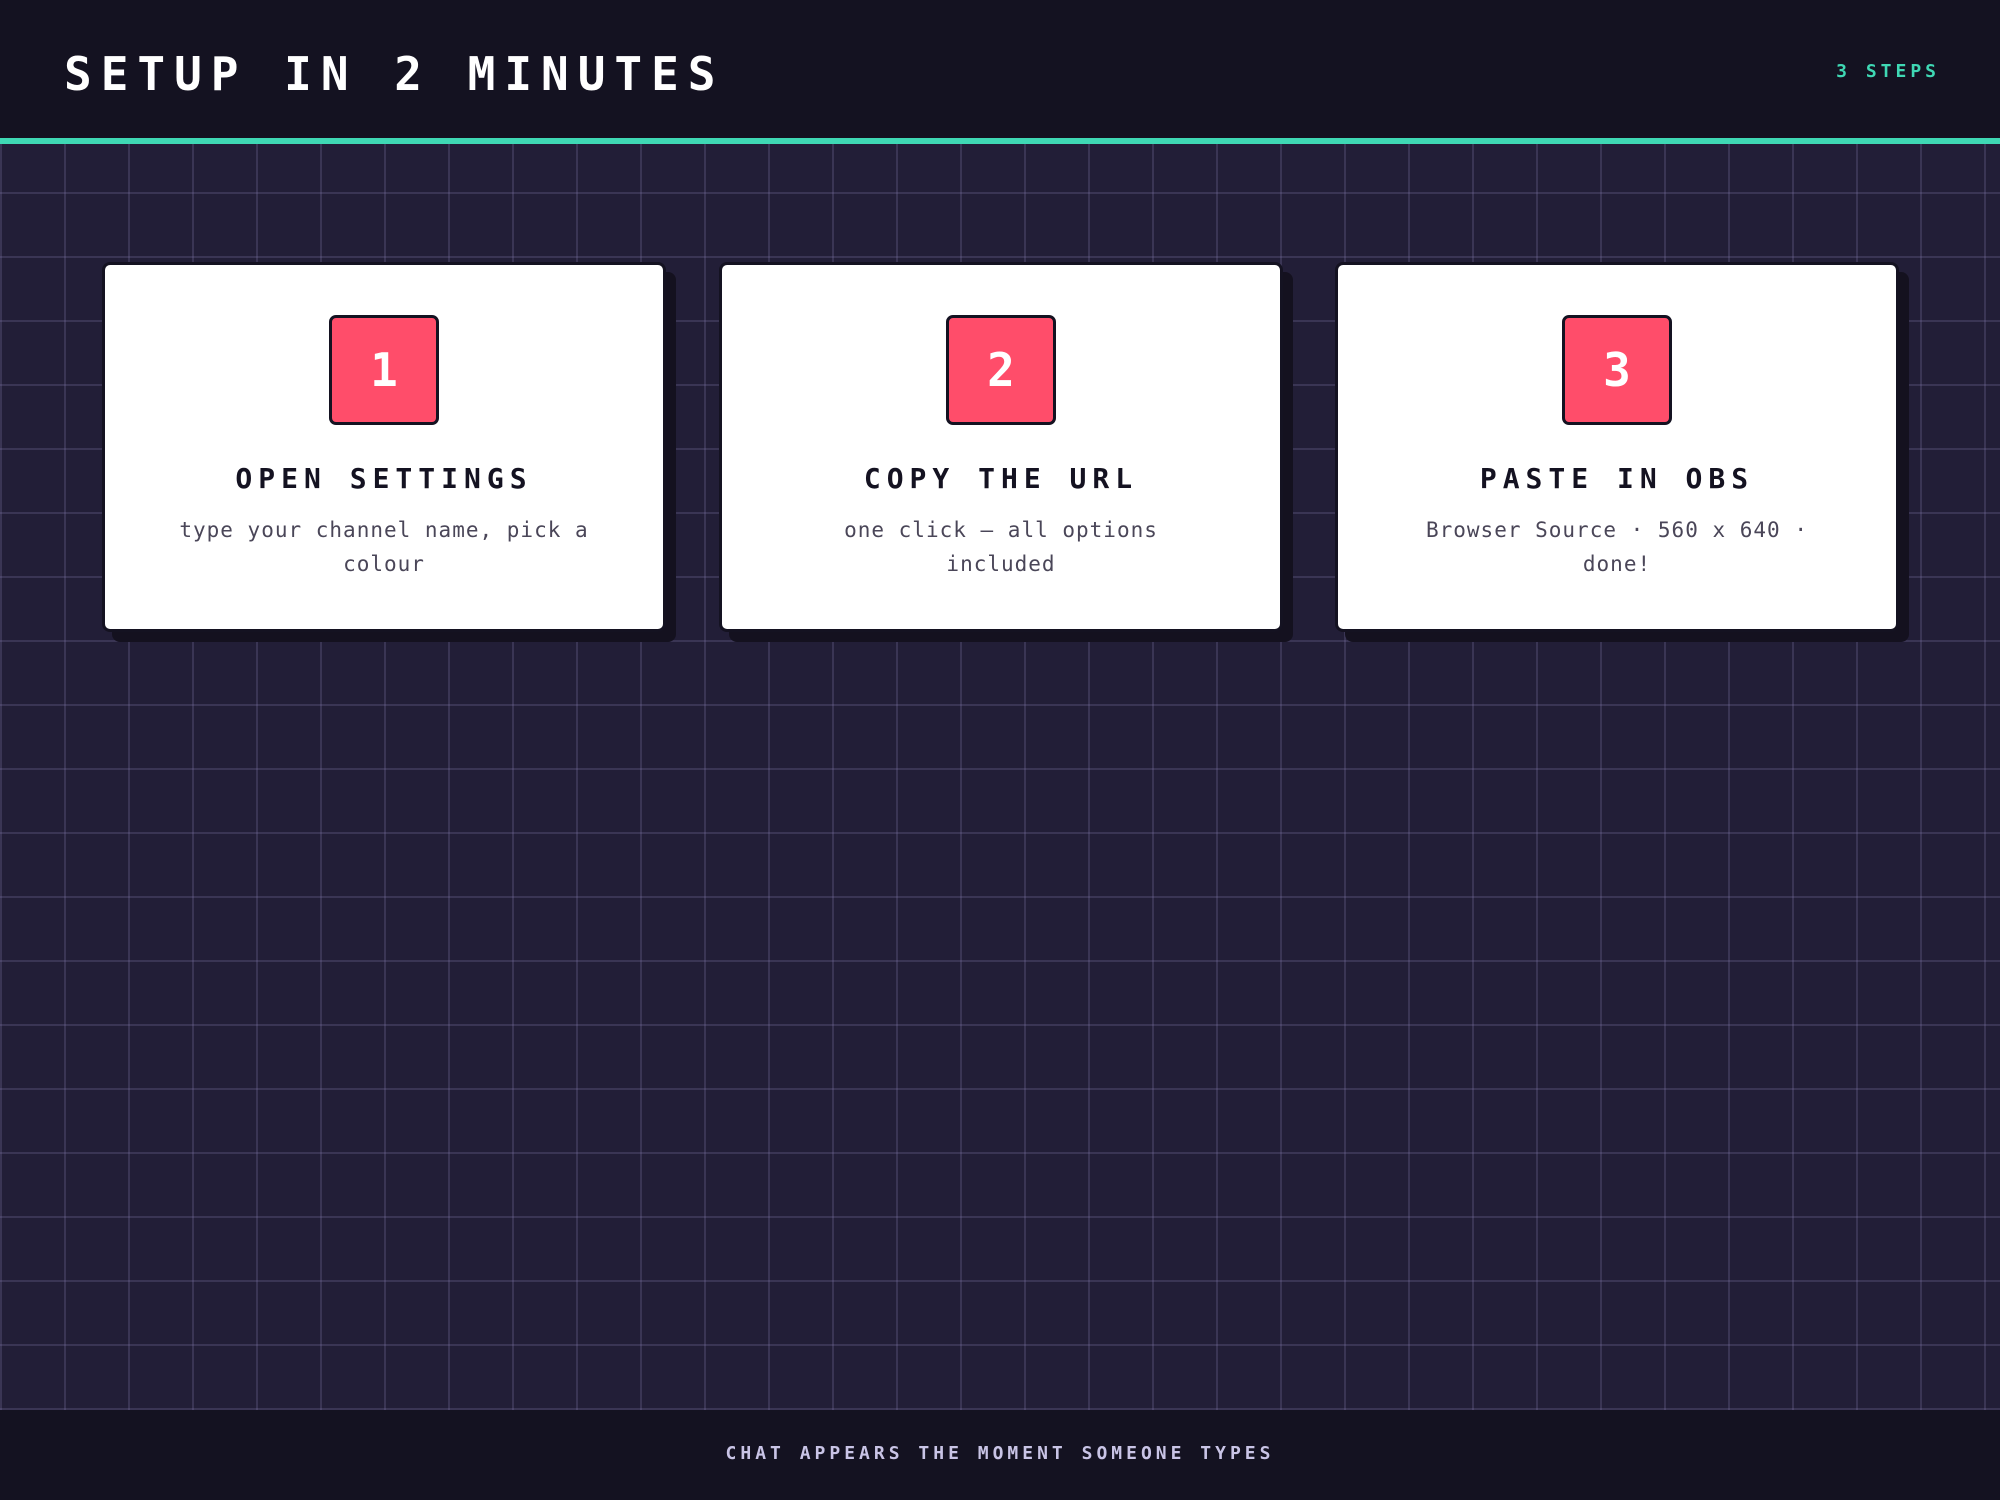 This screenshot has height=1500, width=2000. Describe the element at coordinates (1616, 547) in the screenshot. I see `step-description: Browser Source · 560 x 640 · done!` at that location.